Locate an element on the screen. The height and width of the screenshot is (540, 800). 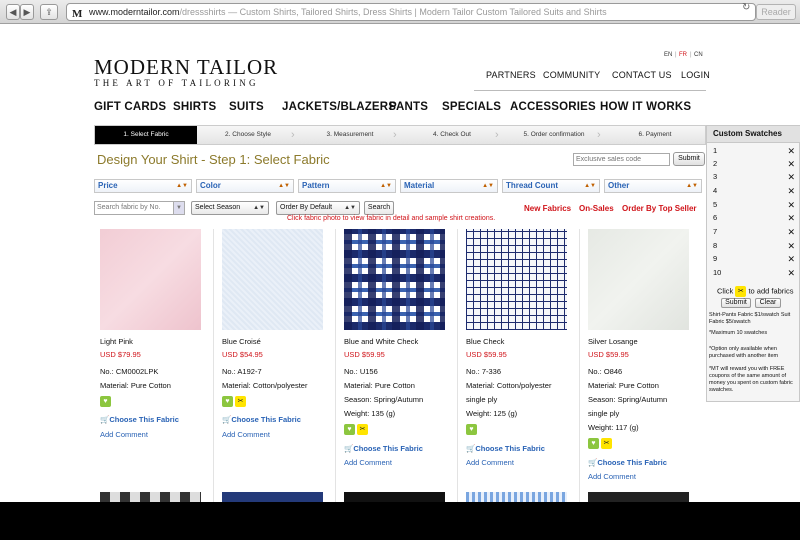
filter-thread-count: Thread Count ▲▼ is located at coordinates (551, 186).